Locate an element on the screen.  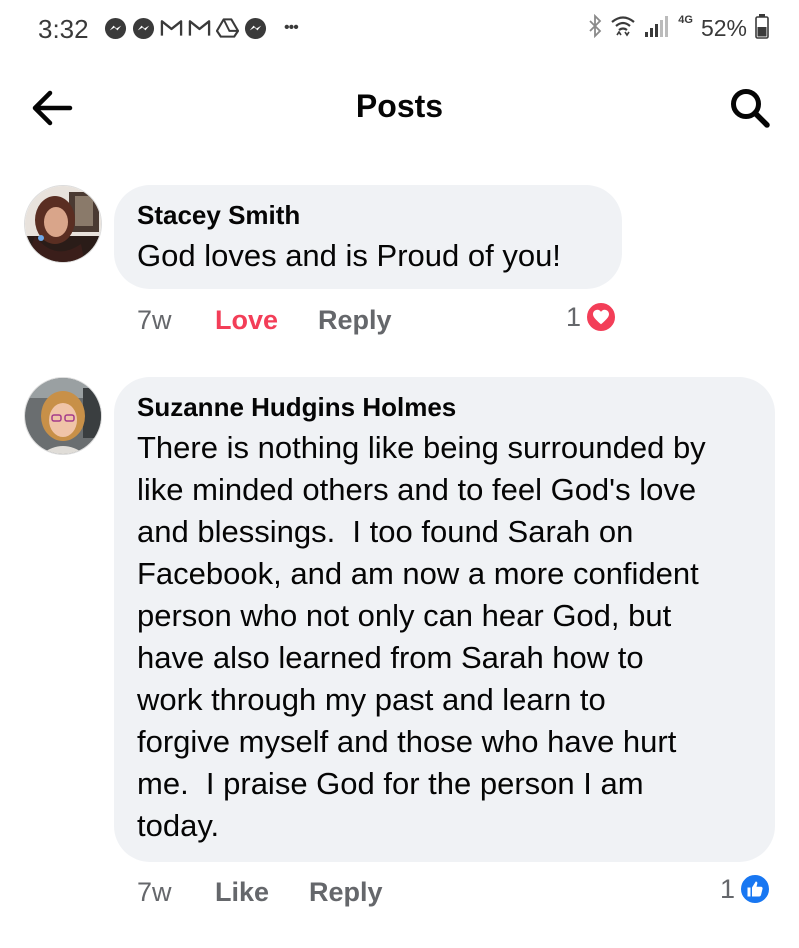
comment-author: Stacey Smith is located at coordinates (368, 215).